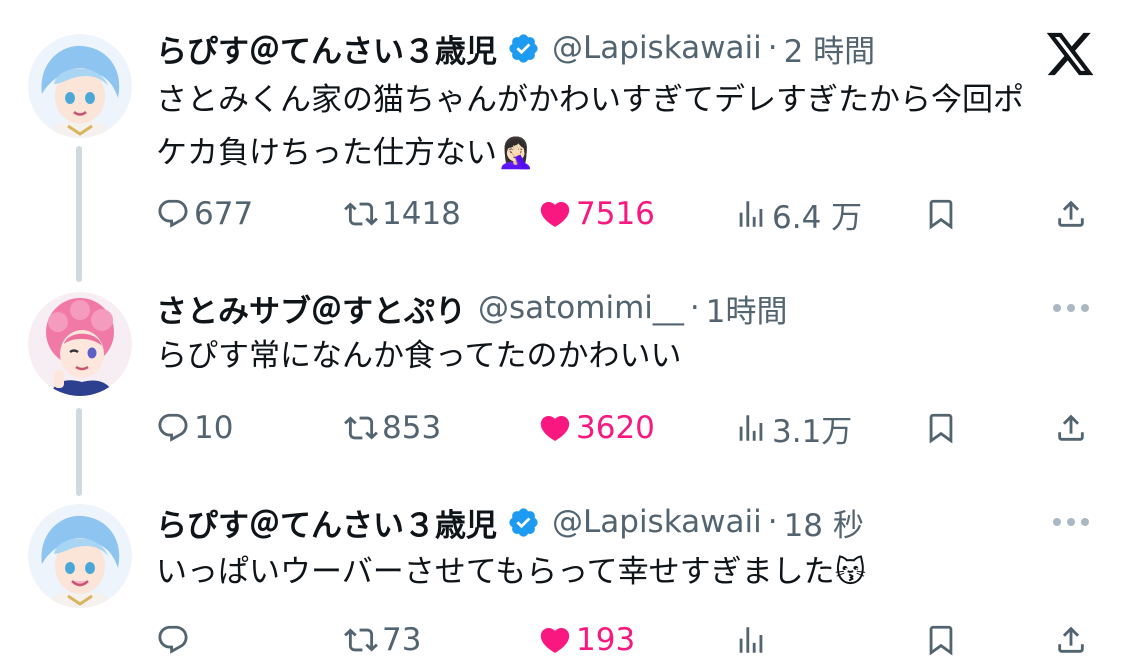  I want to click on retweet-button: 853, so click(392, 428).